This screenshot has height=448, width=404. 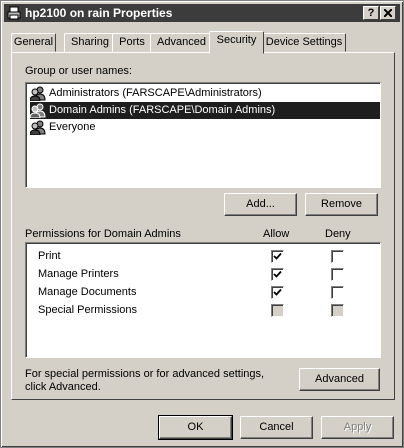 What do you see at coordinates (33, 42) in the screenshot?
I see `tab-general: General` at bounding box center [33, 42].